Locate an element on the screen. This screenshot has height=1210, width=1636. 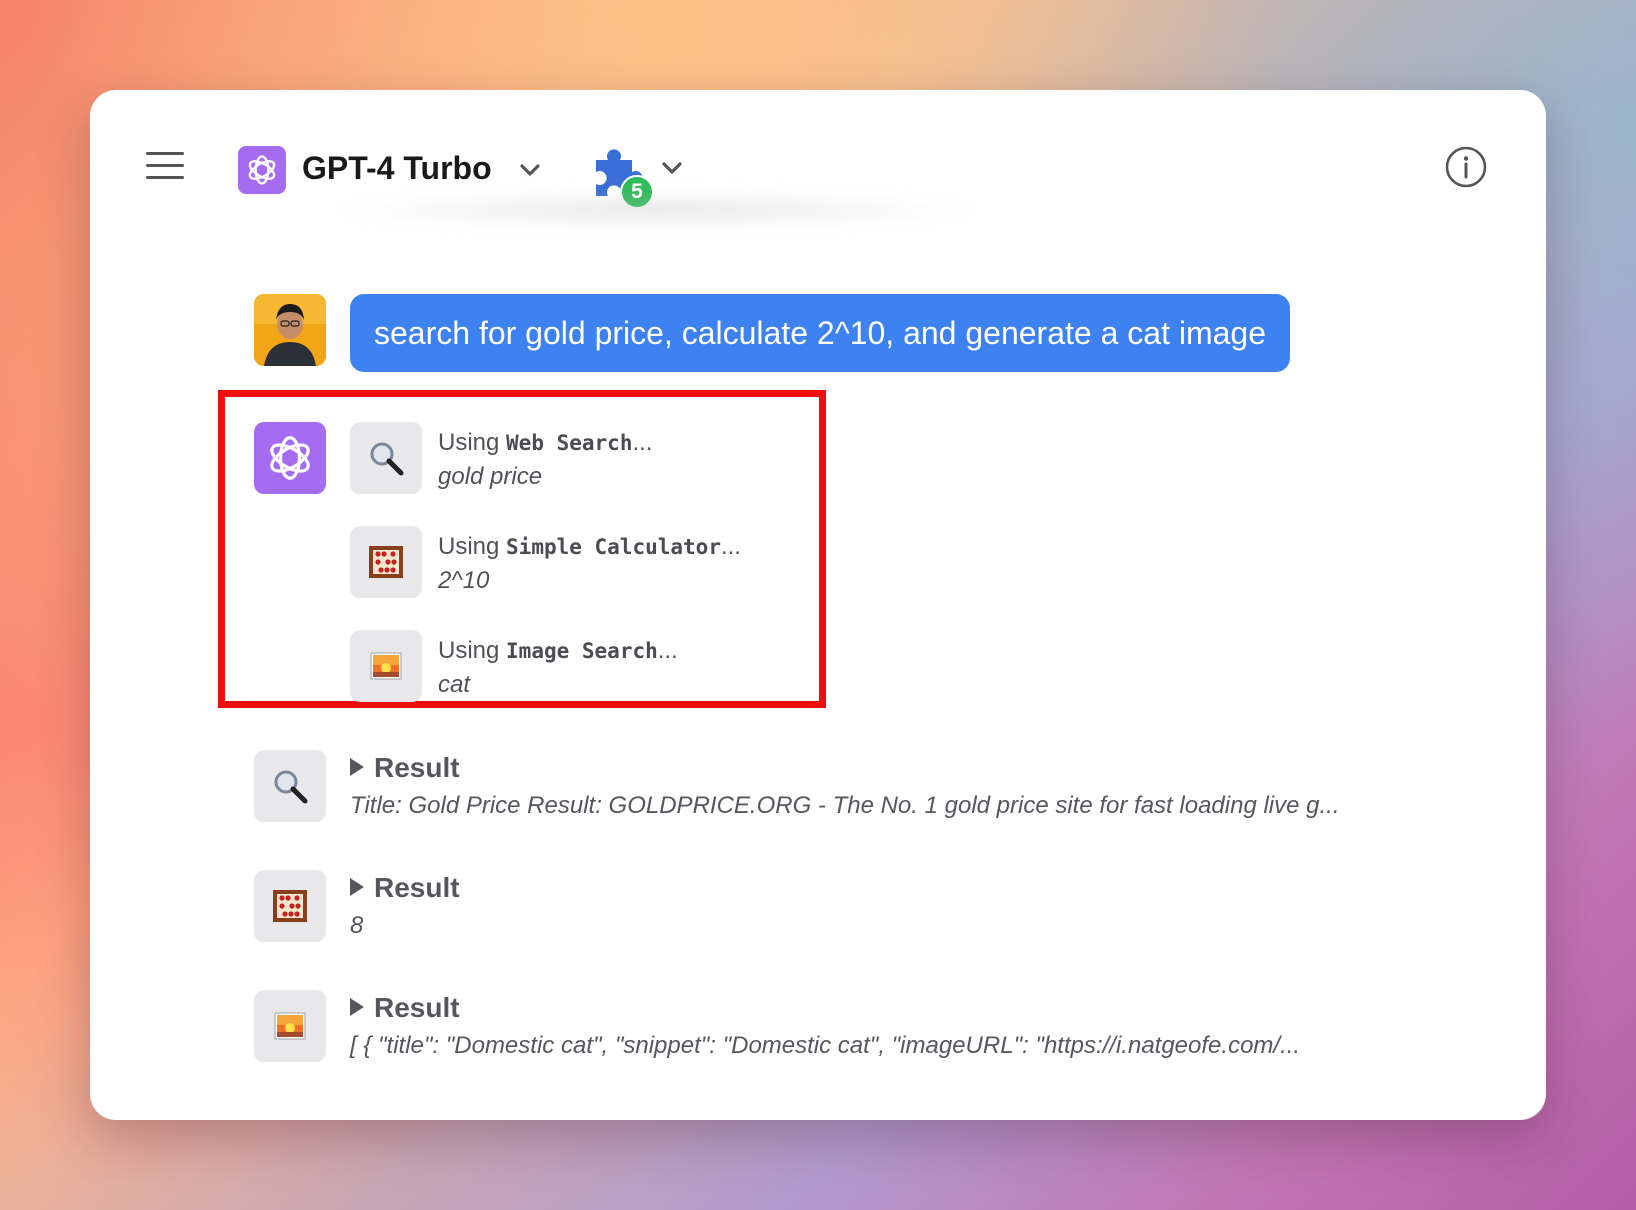
tool-query: gold price is located at coordinates (490, 476).